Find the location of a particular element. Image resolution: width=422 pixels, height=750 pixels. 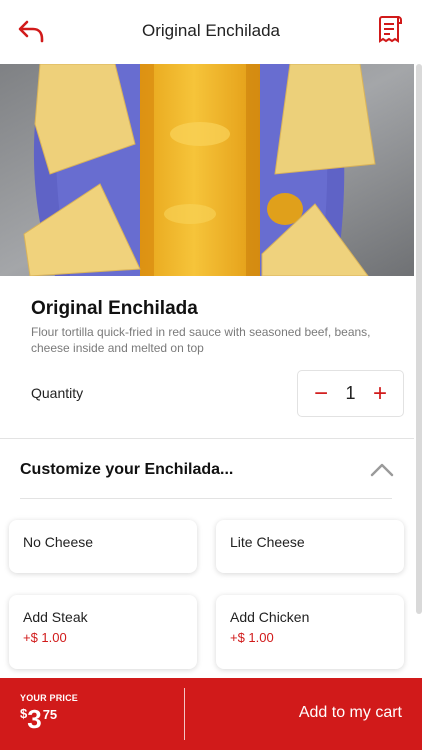

quantity-stepper: − 1 + is located at coordinates (350, 393).